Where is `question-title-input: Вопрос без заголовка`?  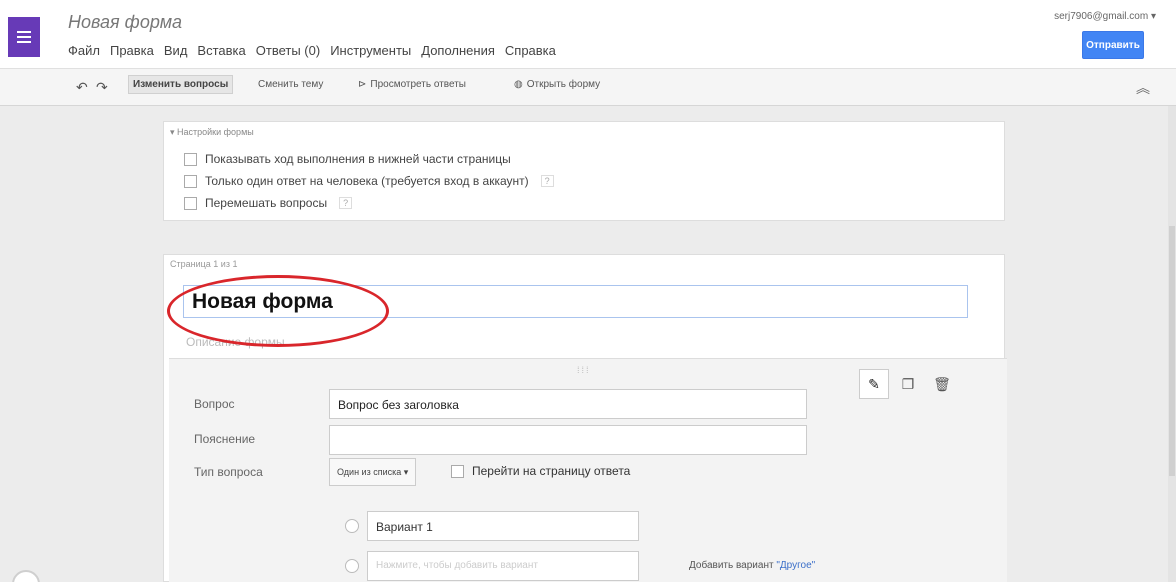 question-title-input: Вопрос без заголовка is located at coordinates (568, 404).